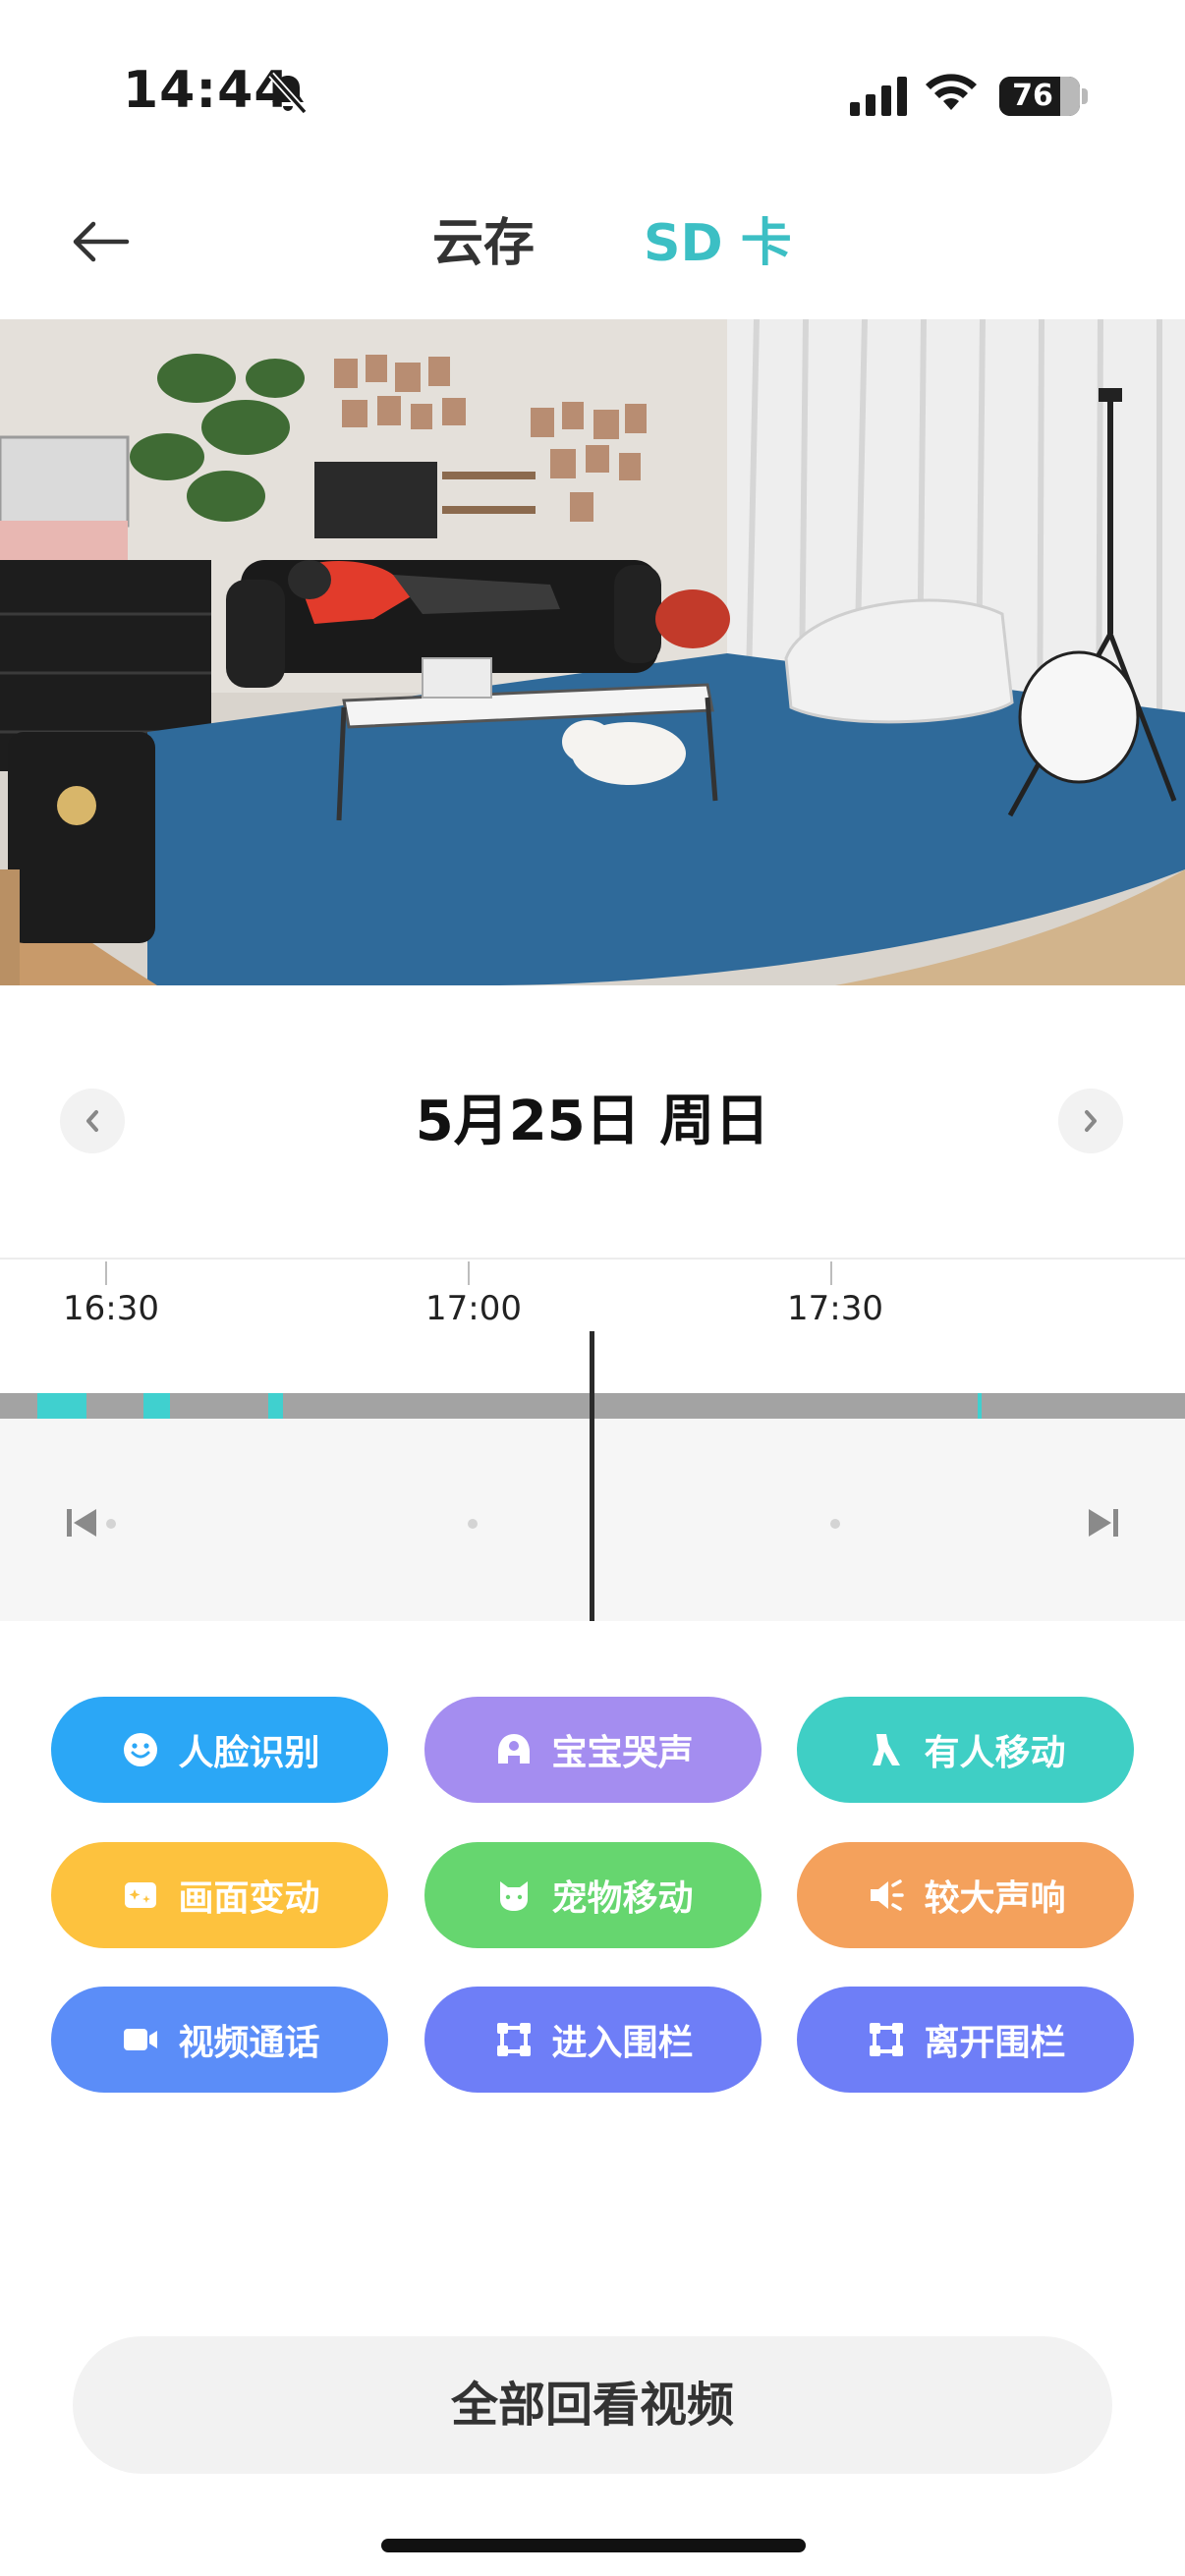 This screenshot has height=2576, width=1185. What do you see at coordinates (1033, 96) in the screenshot?
I see `battery-level: 76` at bounding box center [1033, 96].